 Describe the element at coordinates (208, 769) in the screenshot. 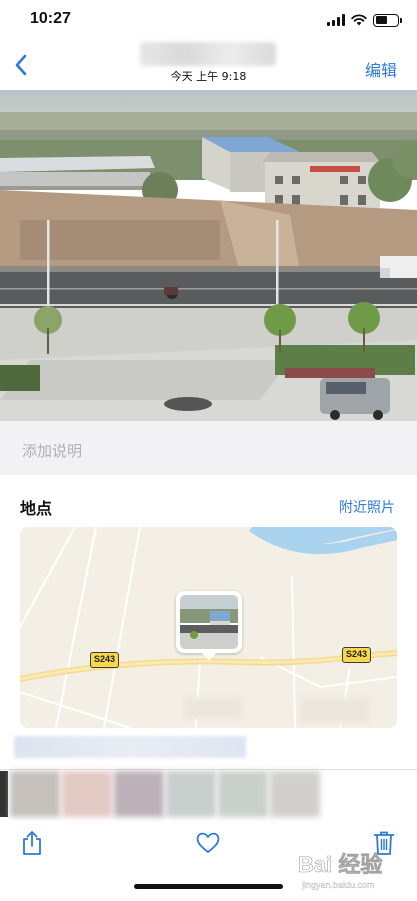

I see `divider` at that location.